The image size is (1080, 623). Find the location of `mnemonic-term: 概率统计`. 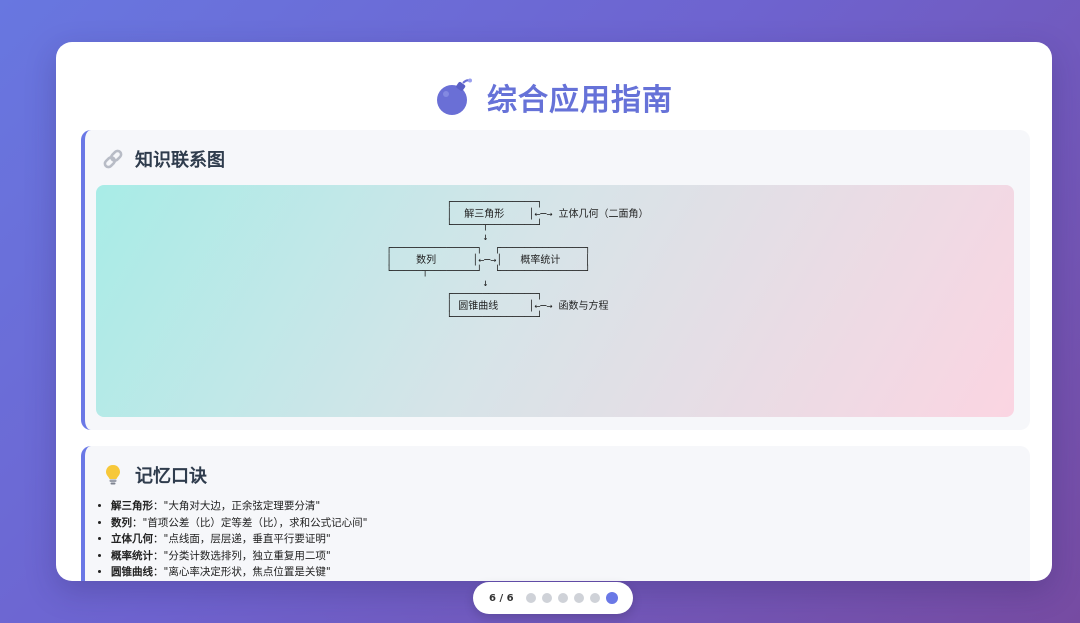

mnemonic-term: 概率统计 is located at coordinates (132, 555).